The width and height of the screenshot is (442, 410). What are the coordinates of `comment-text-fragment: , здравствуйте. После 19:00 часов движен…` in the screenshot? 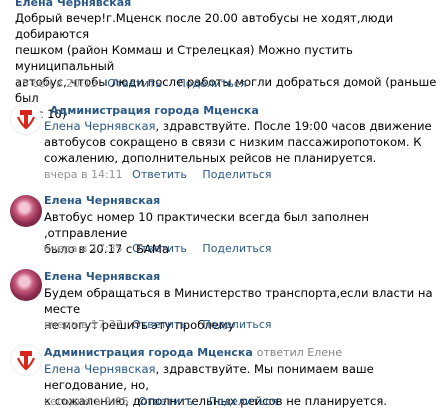 It's located at (293, 126).